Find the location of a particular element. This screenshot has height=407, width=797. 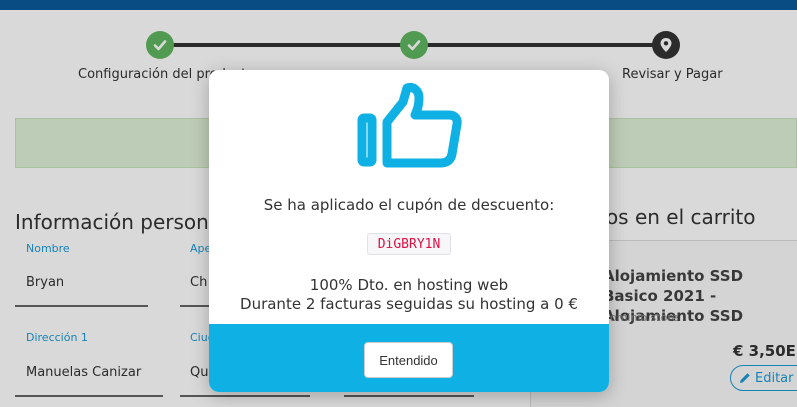

coupon-applied-message: Se ha aplicado el cupón de descuento: is located at coordinates (409, 205).